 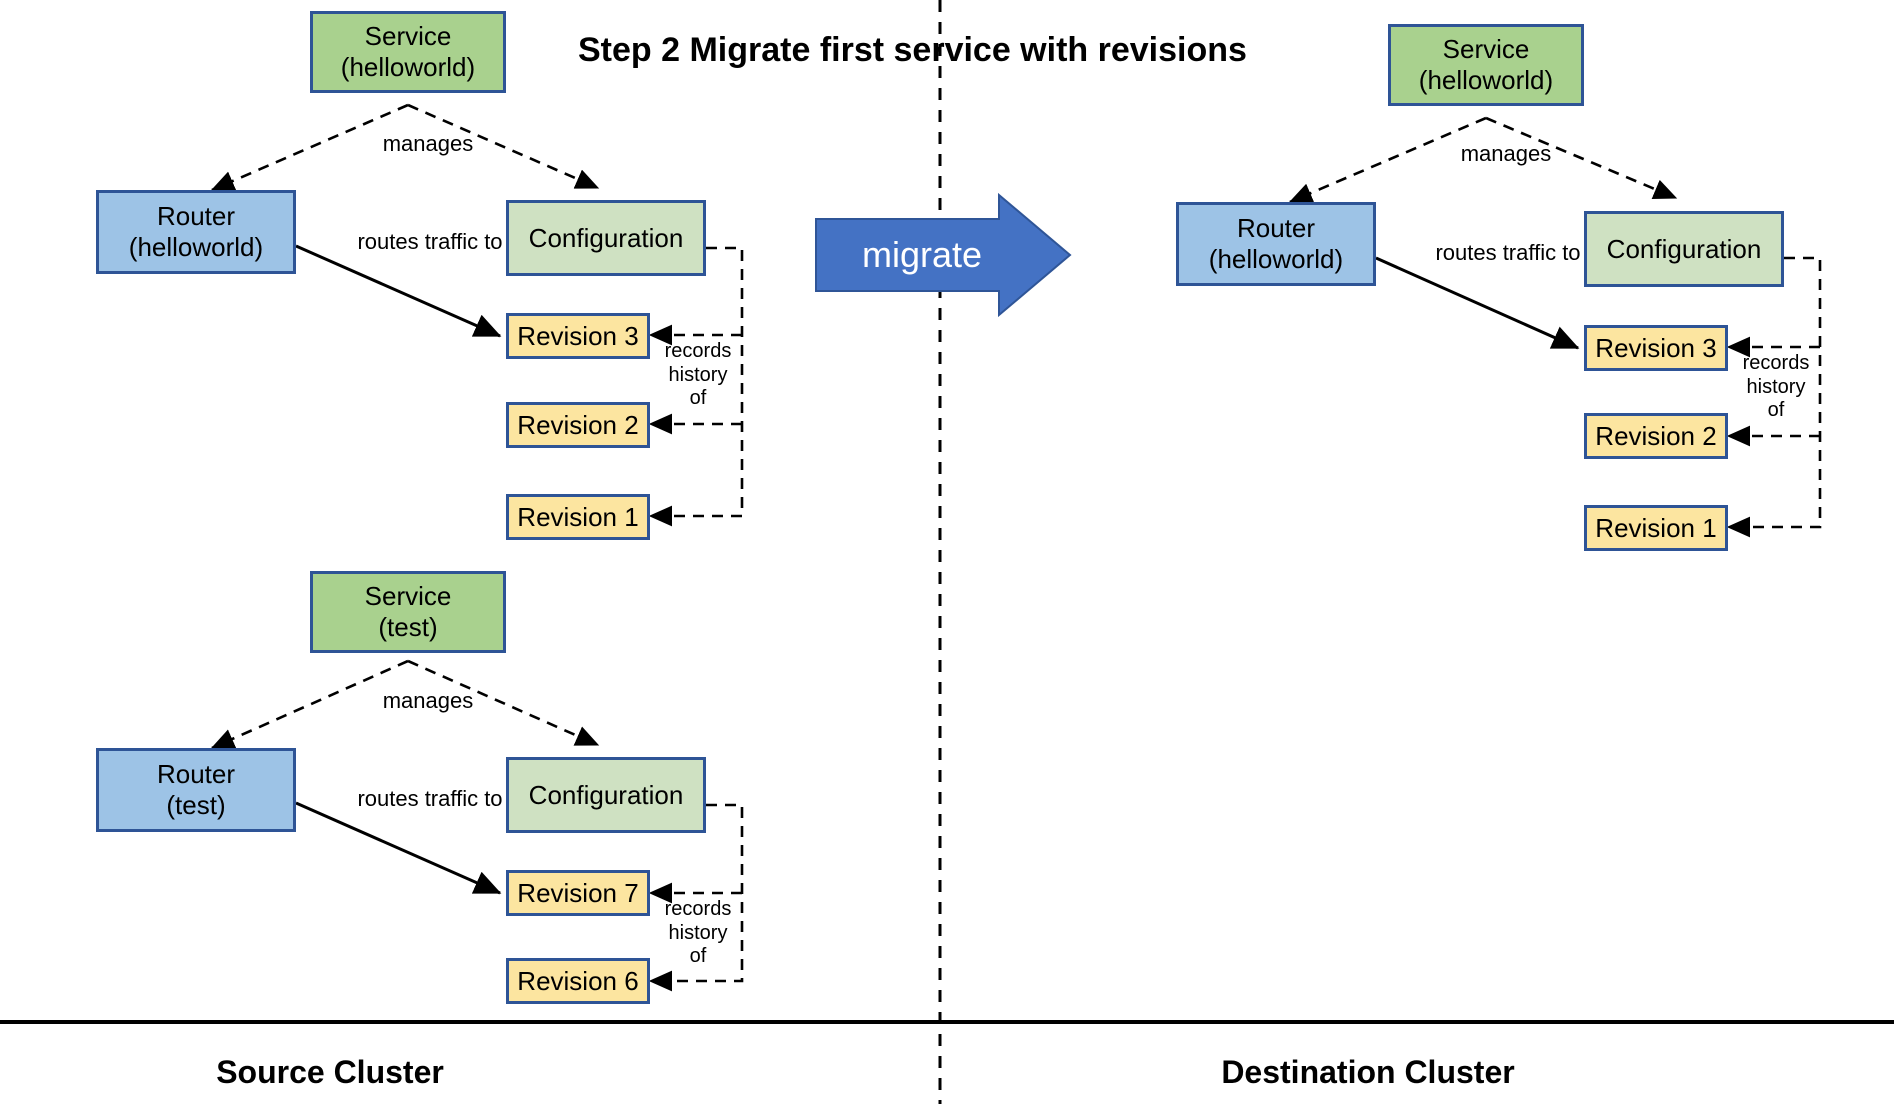 I want to click on cluster-label-destination: Destination Cluster, so click(x=1368, y=1072).